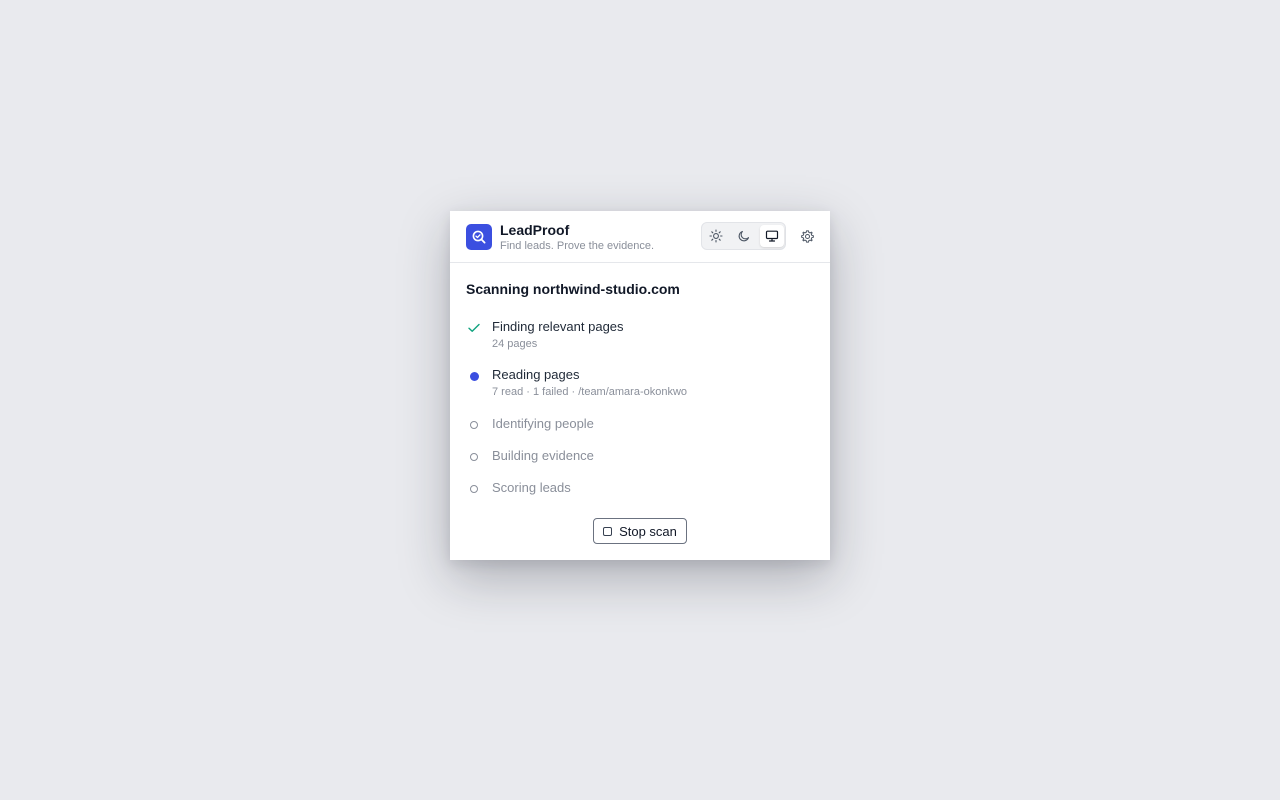 The height and width of the screenshot is (800, 1280). Describe the element at coordinates (474, 376) in the screenshot. I see `active-dot-icon` at that location.